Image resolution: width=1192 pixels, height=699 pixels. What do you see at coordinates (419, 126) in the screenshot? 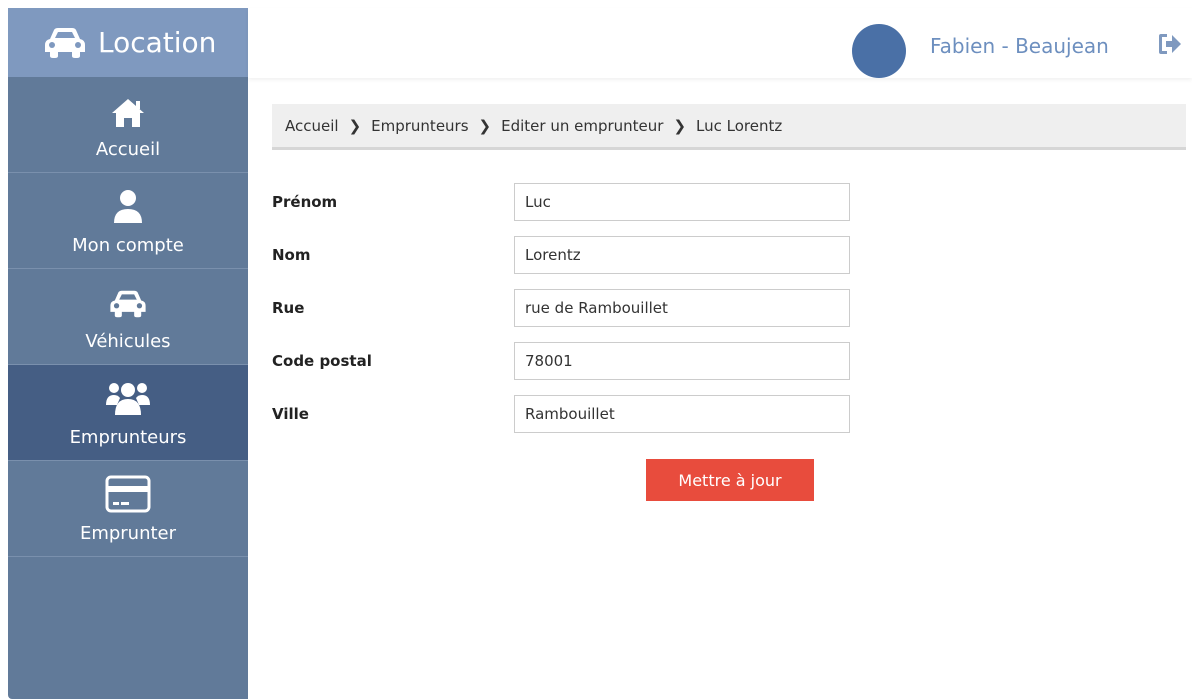
I see `breadcrumb-emprunteurs: Emprunteurs` at bounding box center [419, 126].